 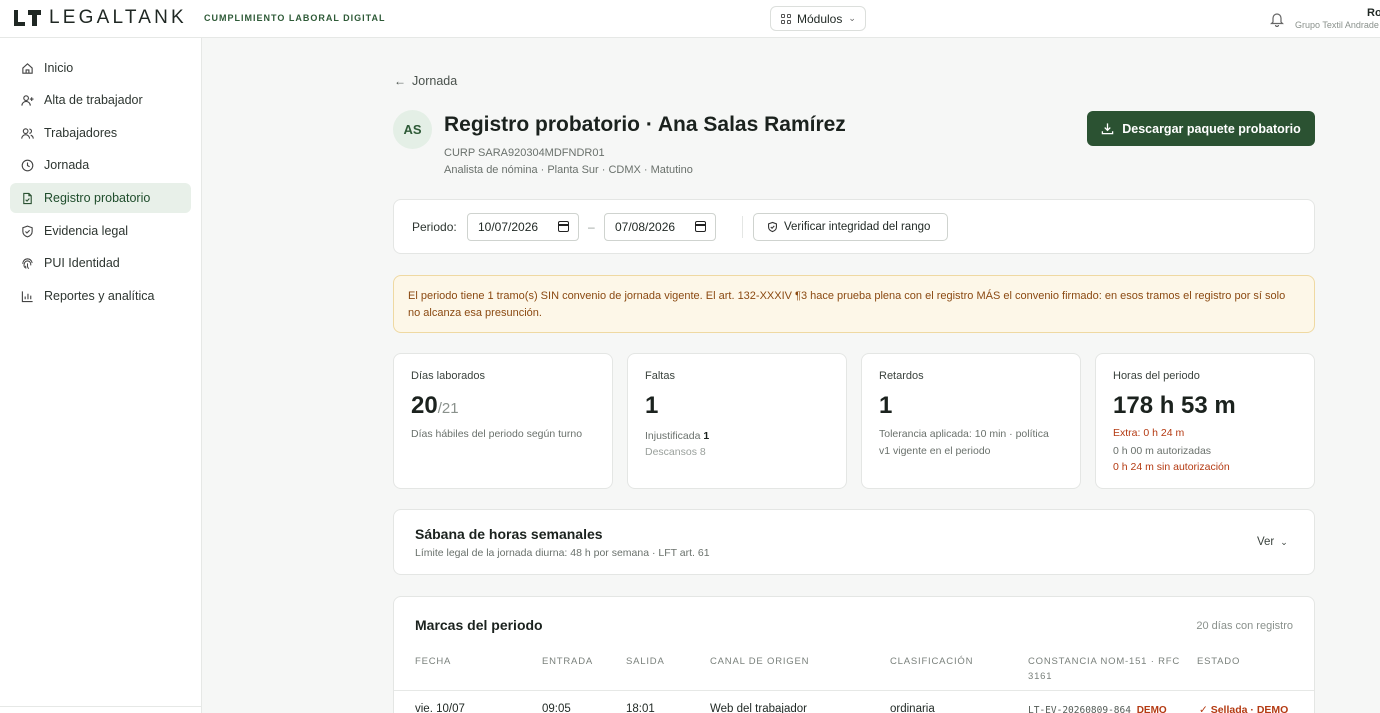 I want to click on grid-icon, so click(x=786, y=18).